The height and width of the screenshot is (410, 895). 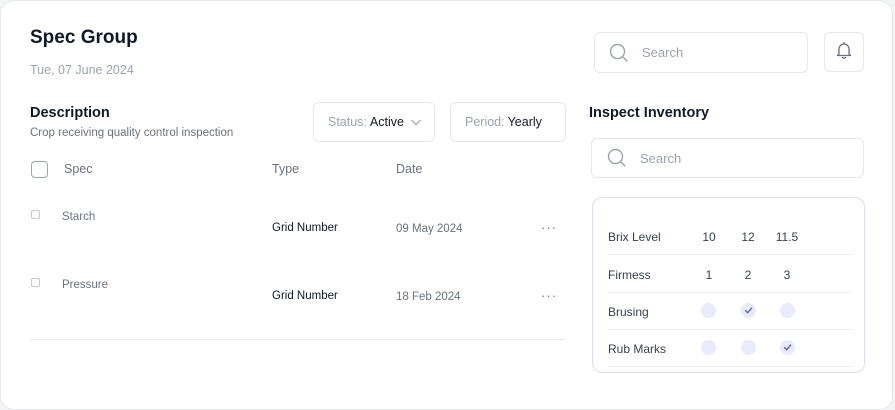 What do you see at coordinates (39, 169) in the screenshot?
I see `select-all-checkbox` at bounding box center [39, 169].